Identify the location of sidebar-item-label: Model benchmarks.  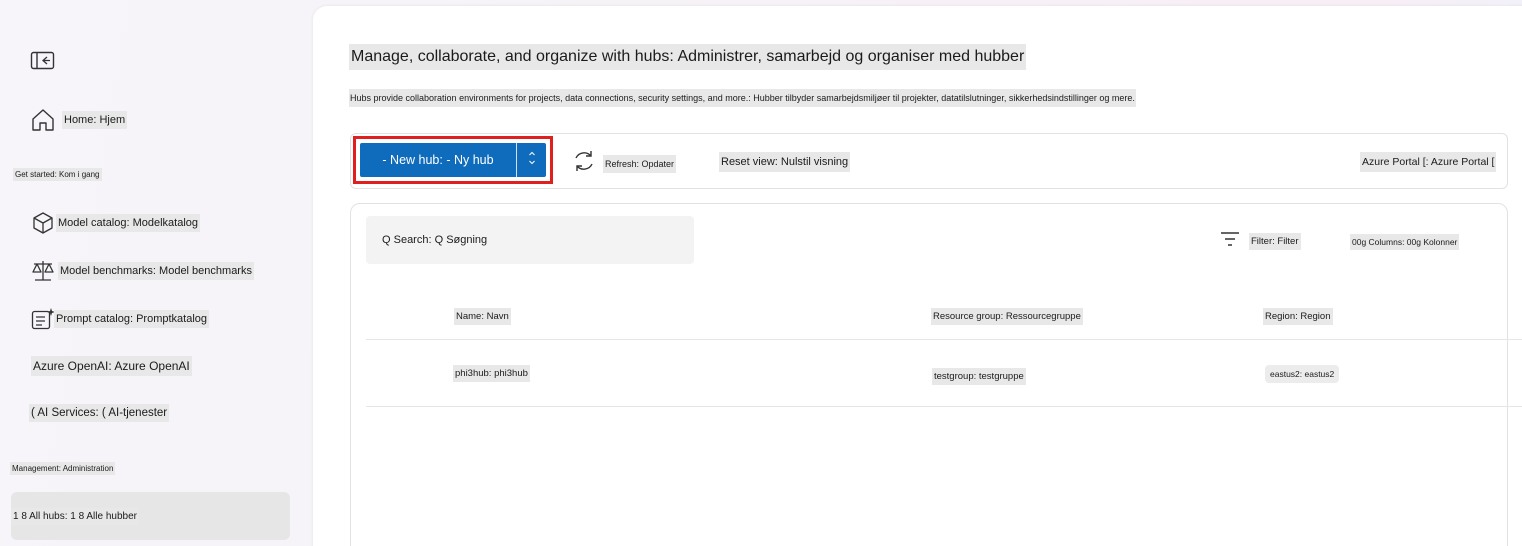
(156, 271).